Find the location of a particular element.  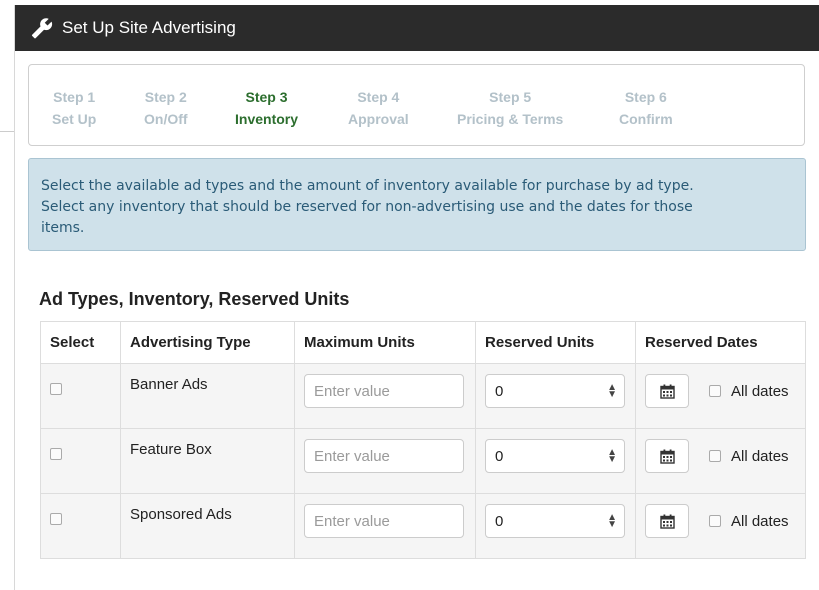

column-header-max-units: Maximum Units is located at coordinates (385, 342).